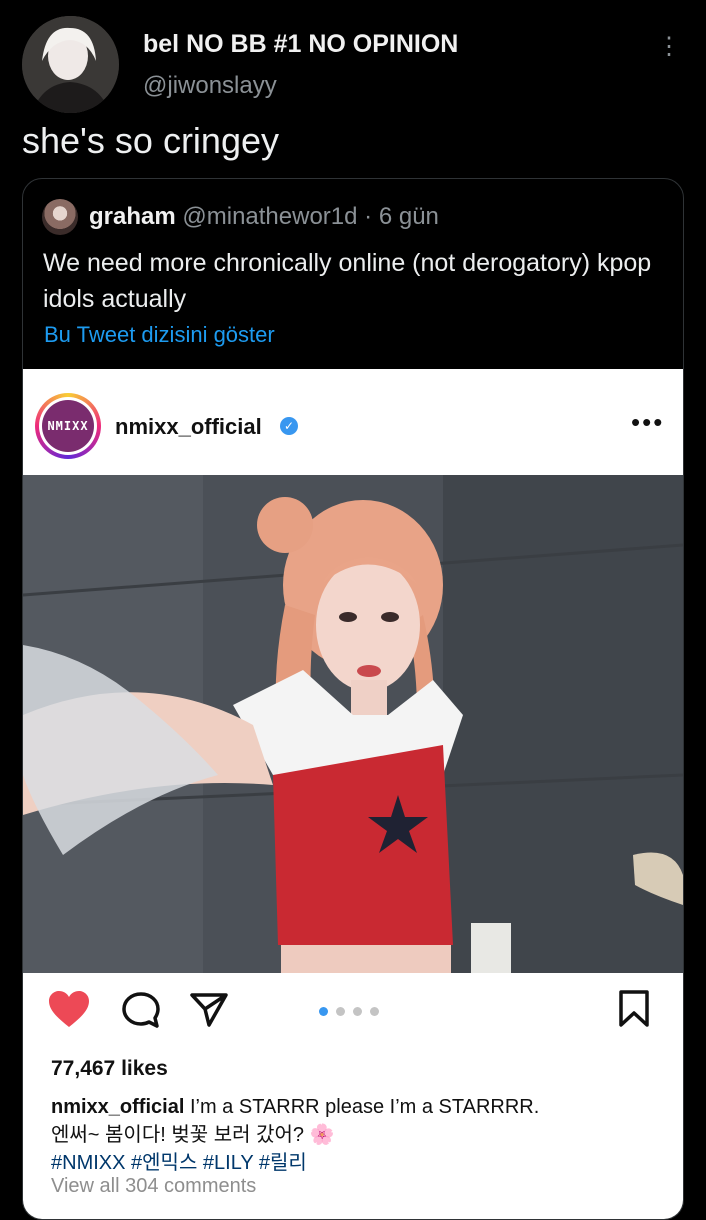 This screenshot has height=1220, width=706. I want to click on likes-count: 77,467 likes, so click(109, 1069).